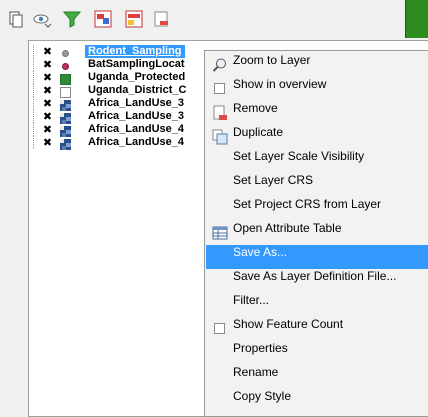  I want to click on menu-item-label: Show Feature Count, so click(288, 324).